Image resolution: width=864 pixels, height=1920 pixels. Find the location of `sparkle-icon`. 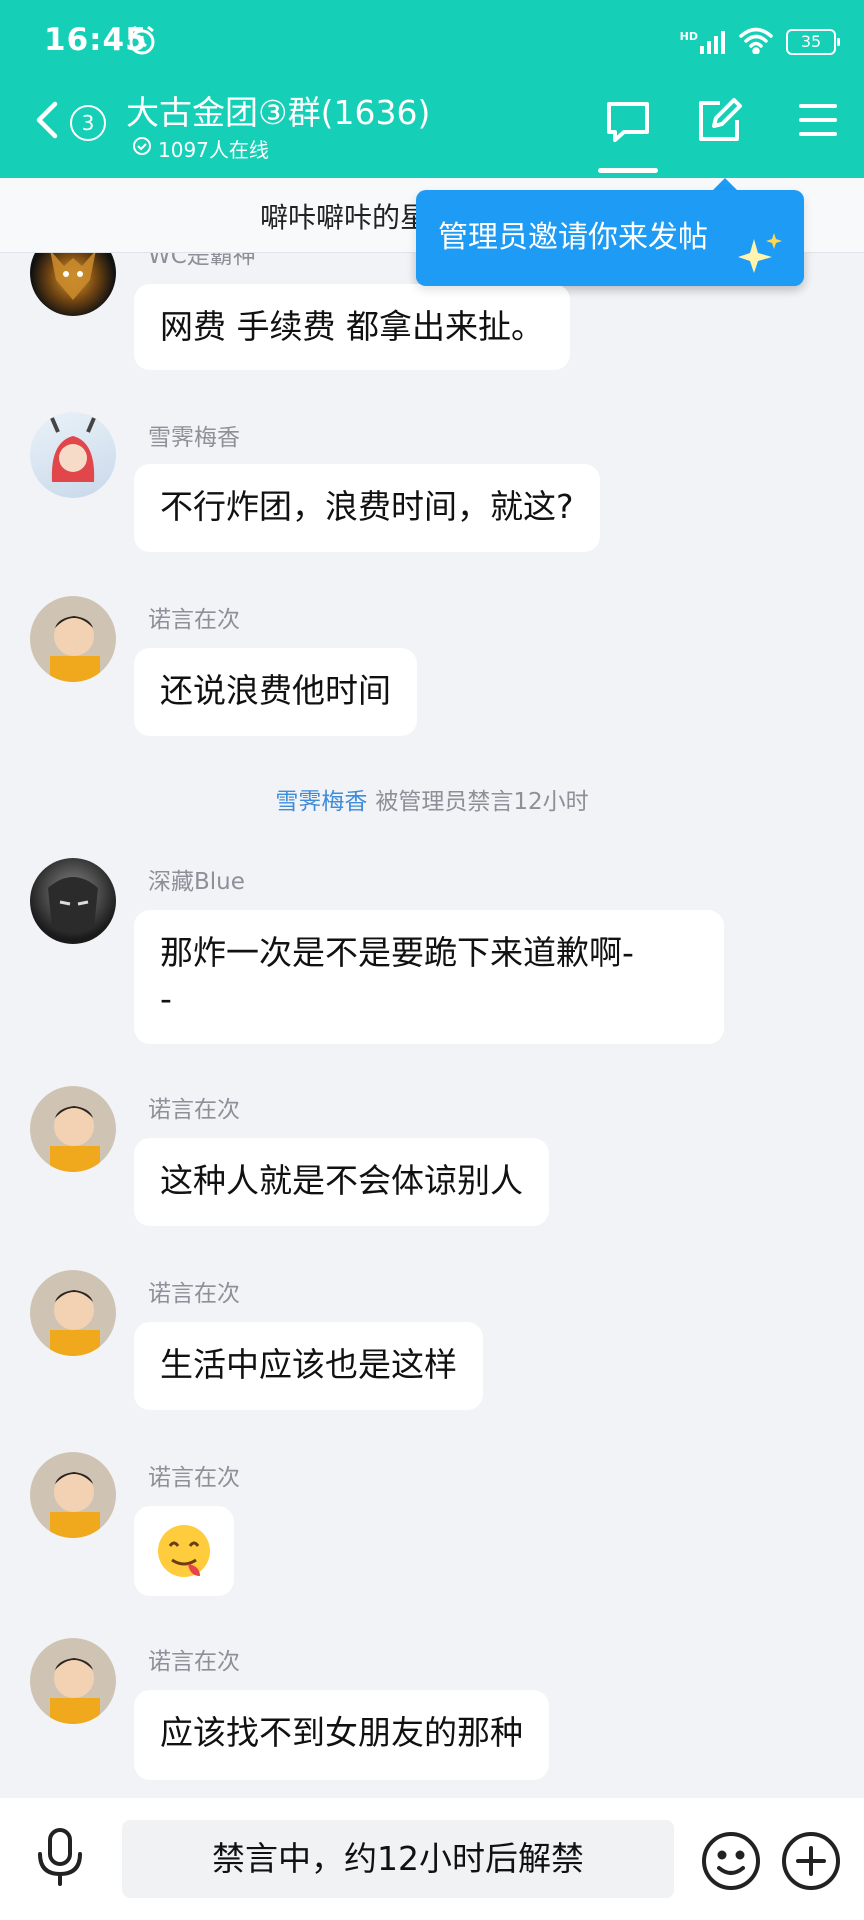

sparkle-icon is located at coordinates (761, 264).